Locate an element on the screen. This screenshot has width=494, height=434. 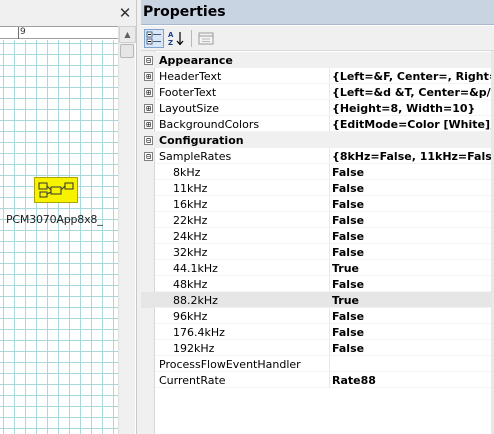
close-icon: ✕ is located at coordinates (125, 13).